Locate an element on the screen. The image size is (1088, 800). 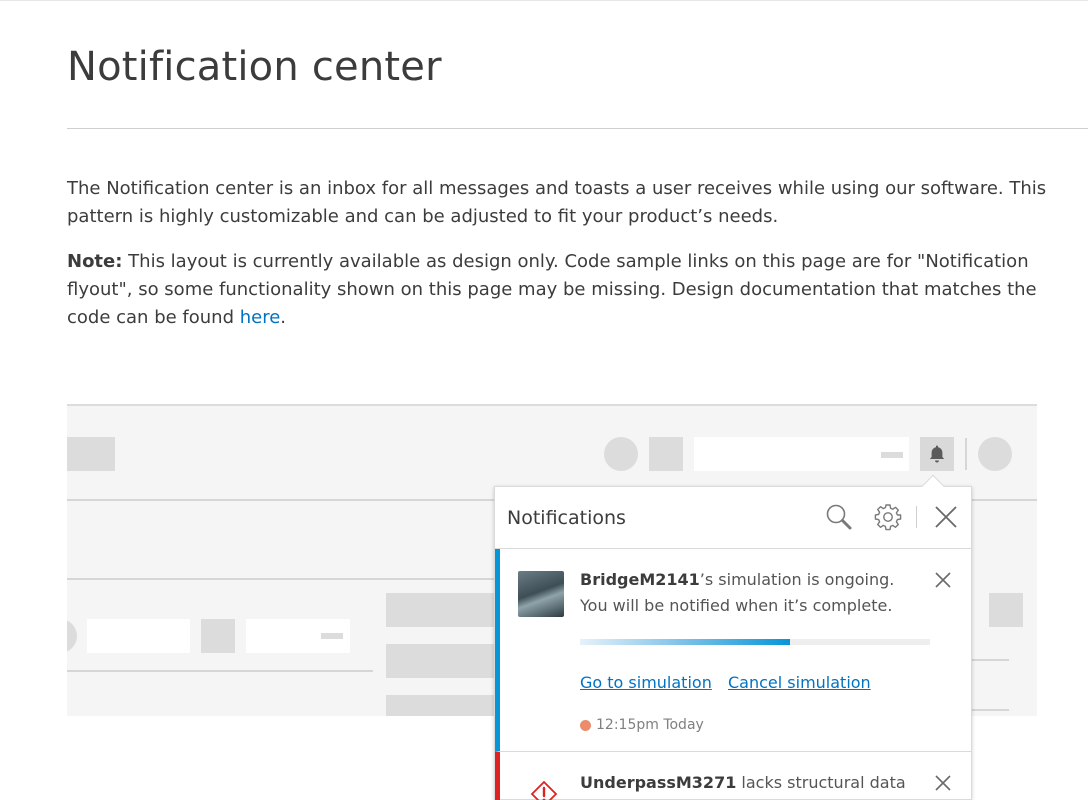
notification-subject: BridgeM2141 is located at coordinates (640, 579).